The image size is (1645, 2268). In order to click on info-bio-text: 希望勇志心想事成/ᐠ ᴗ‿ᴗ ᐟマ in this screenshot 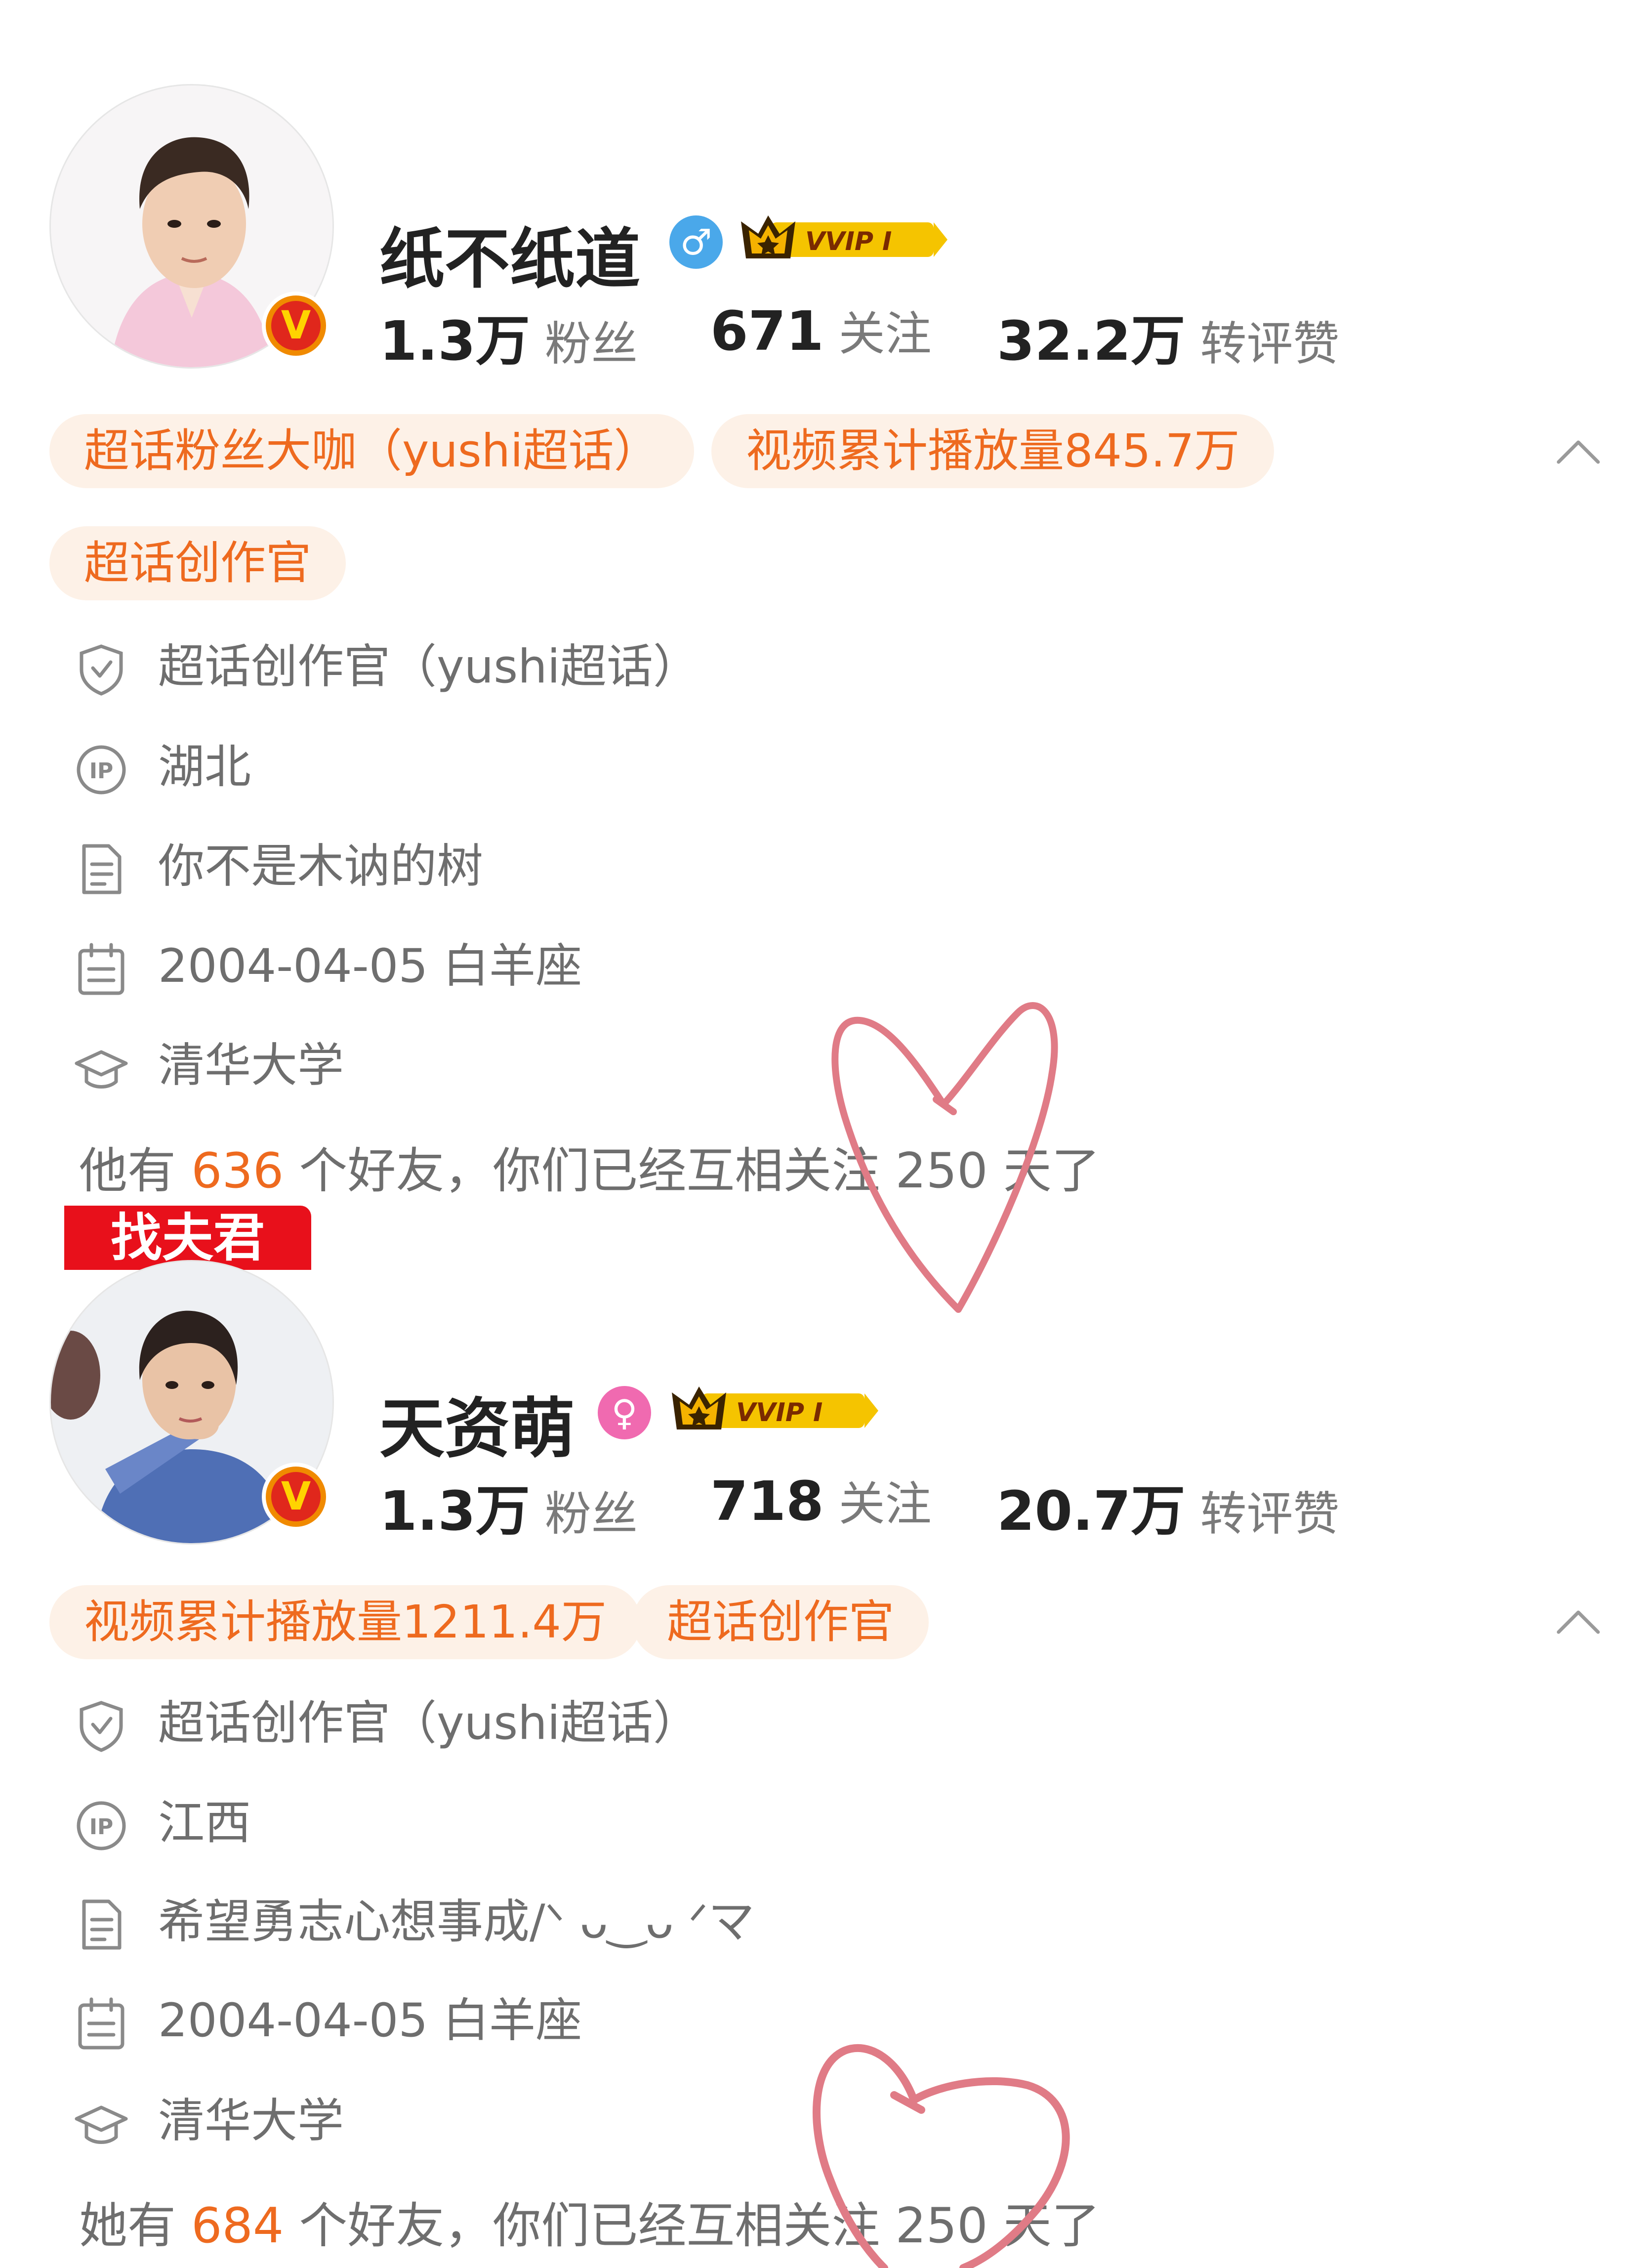, I will do `click(456, 1922)`.